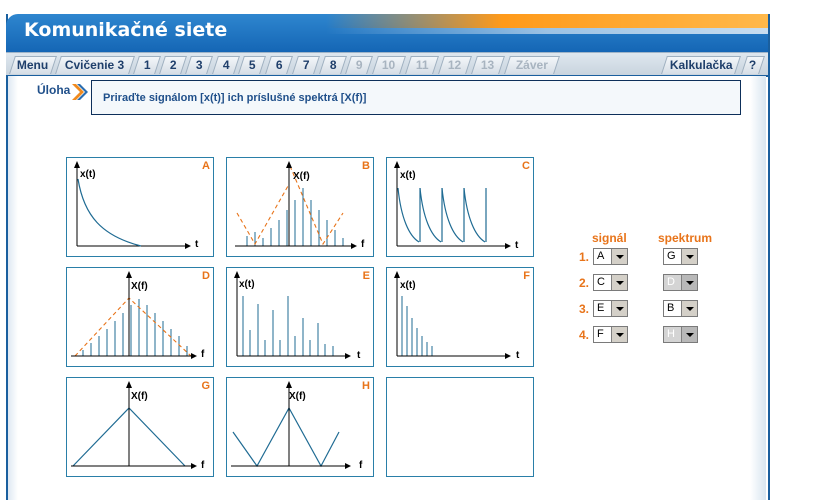 The width and height of the screenshot is (837, 500). Describe the element at coordinates (680, 282) in the screenshot. I see `spectrum-select-2: D` at that location.